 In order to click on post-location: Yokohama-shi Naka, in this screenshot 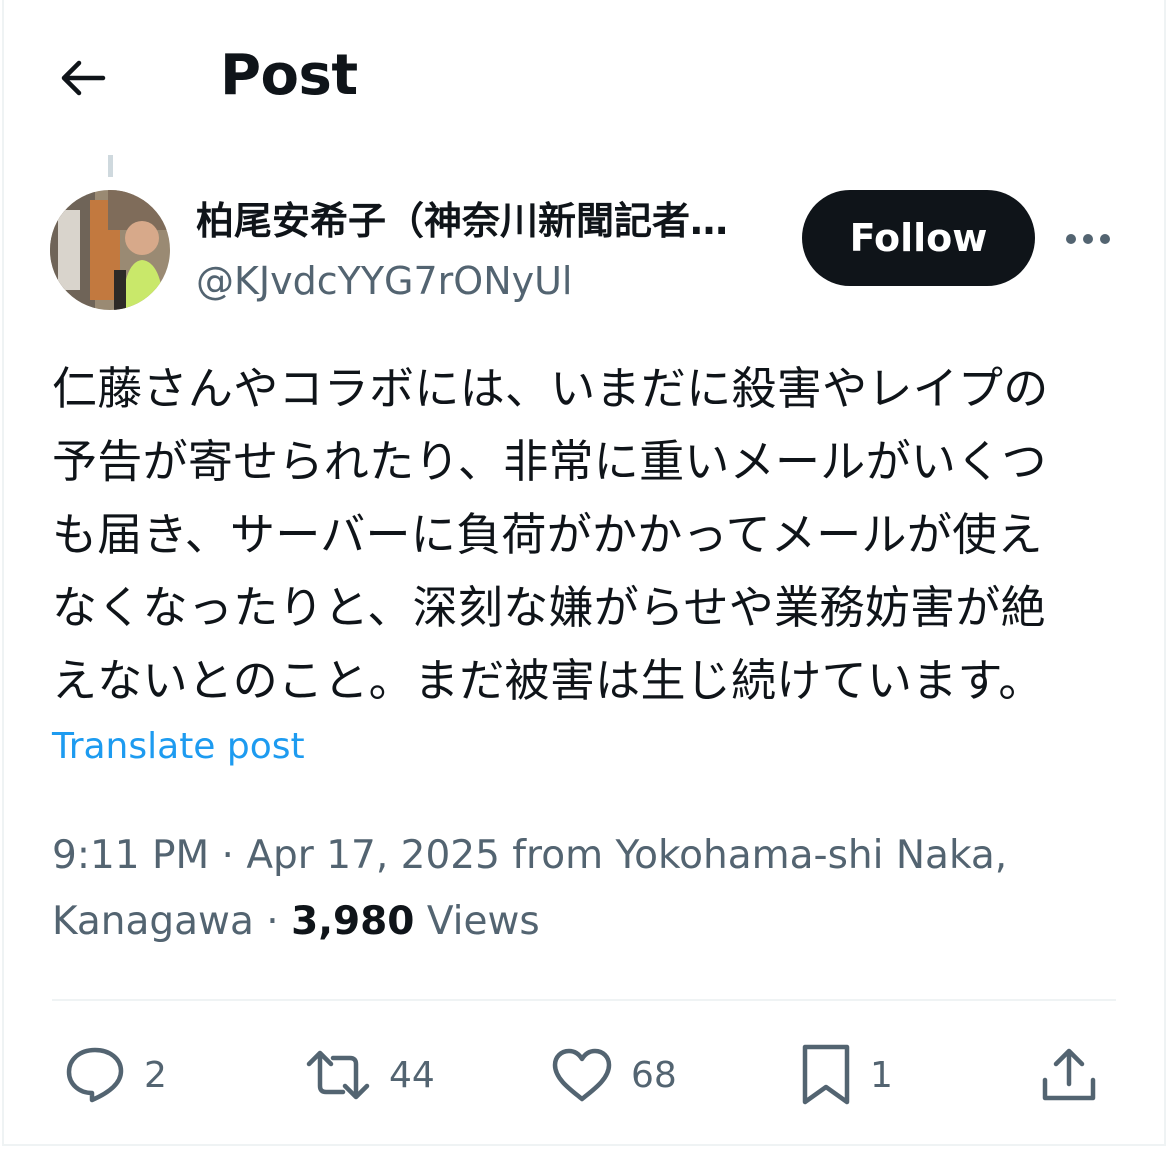, I will do `click(811, 855)`.